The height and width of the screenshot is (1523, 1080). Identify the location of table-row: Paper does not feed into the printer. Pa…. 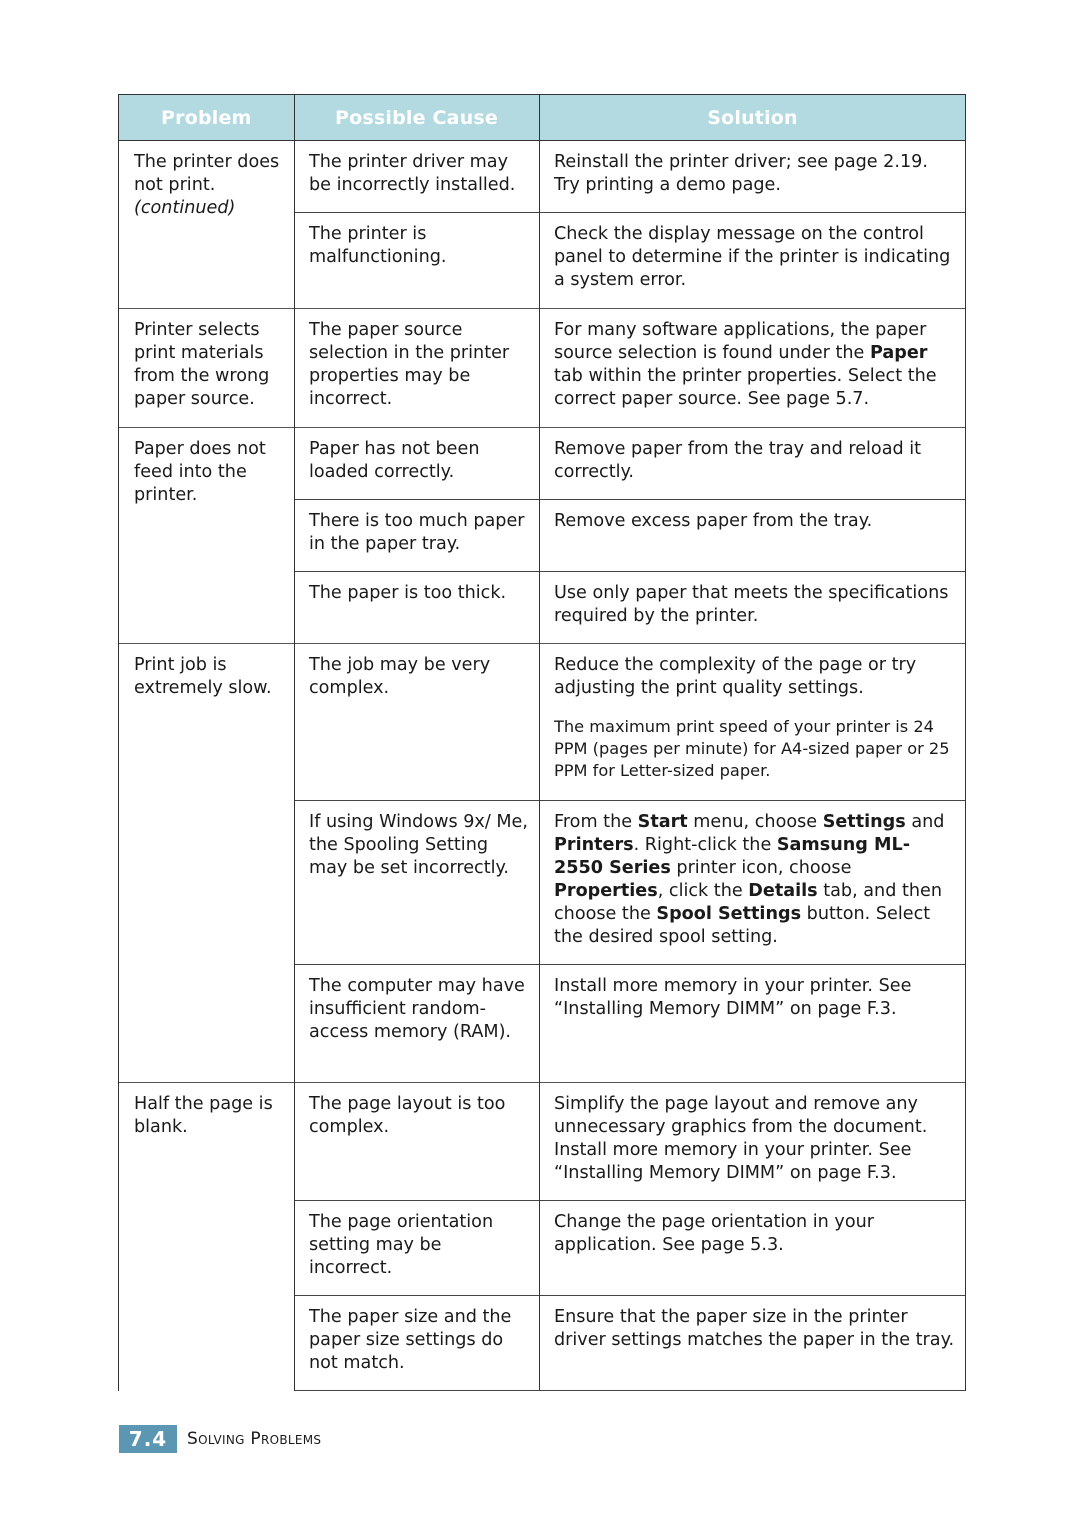
(542, 535).